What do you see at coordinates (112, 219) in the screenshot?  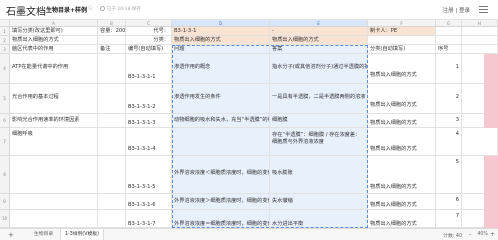 I see `cell-b10` at bounding box center [112, 219].